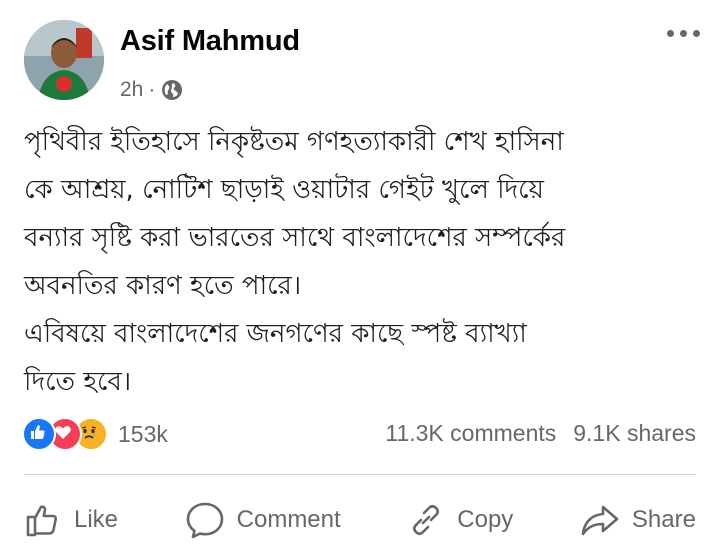 The image size is (720, 555). What do you see at coordinates (205, 520) in the screenshot?
I see `comment-icon` at bounding box center [205, 520].